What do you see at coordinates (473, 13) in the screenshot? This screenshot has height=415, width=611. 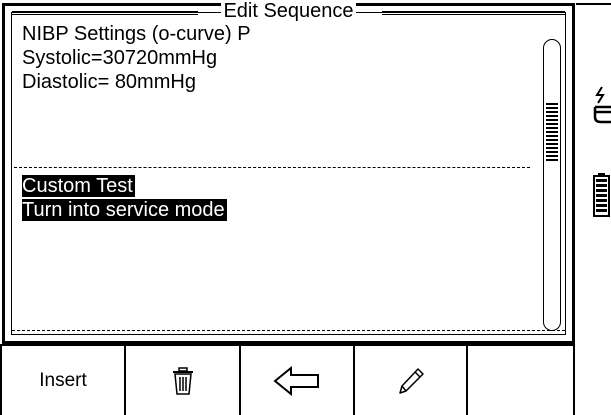 I see `title-rule-right` at bounding box center [473, 13].